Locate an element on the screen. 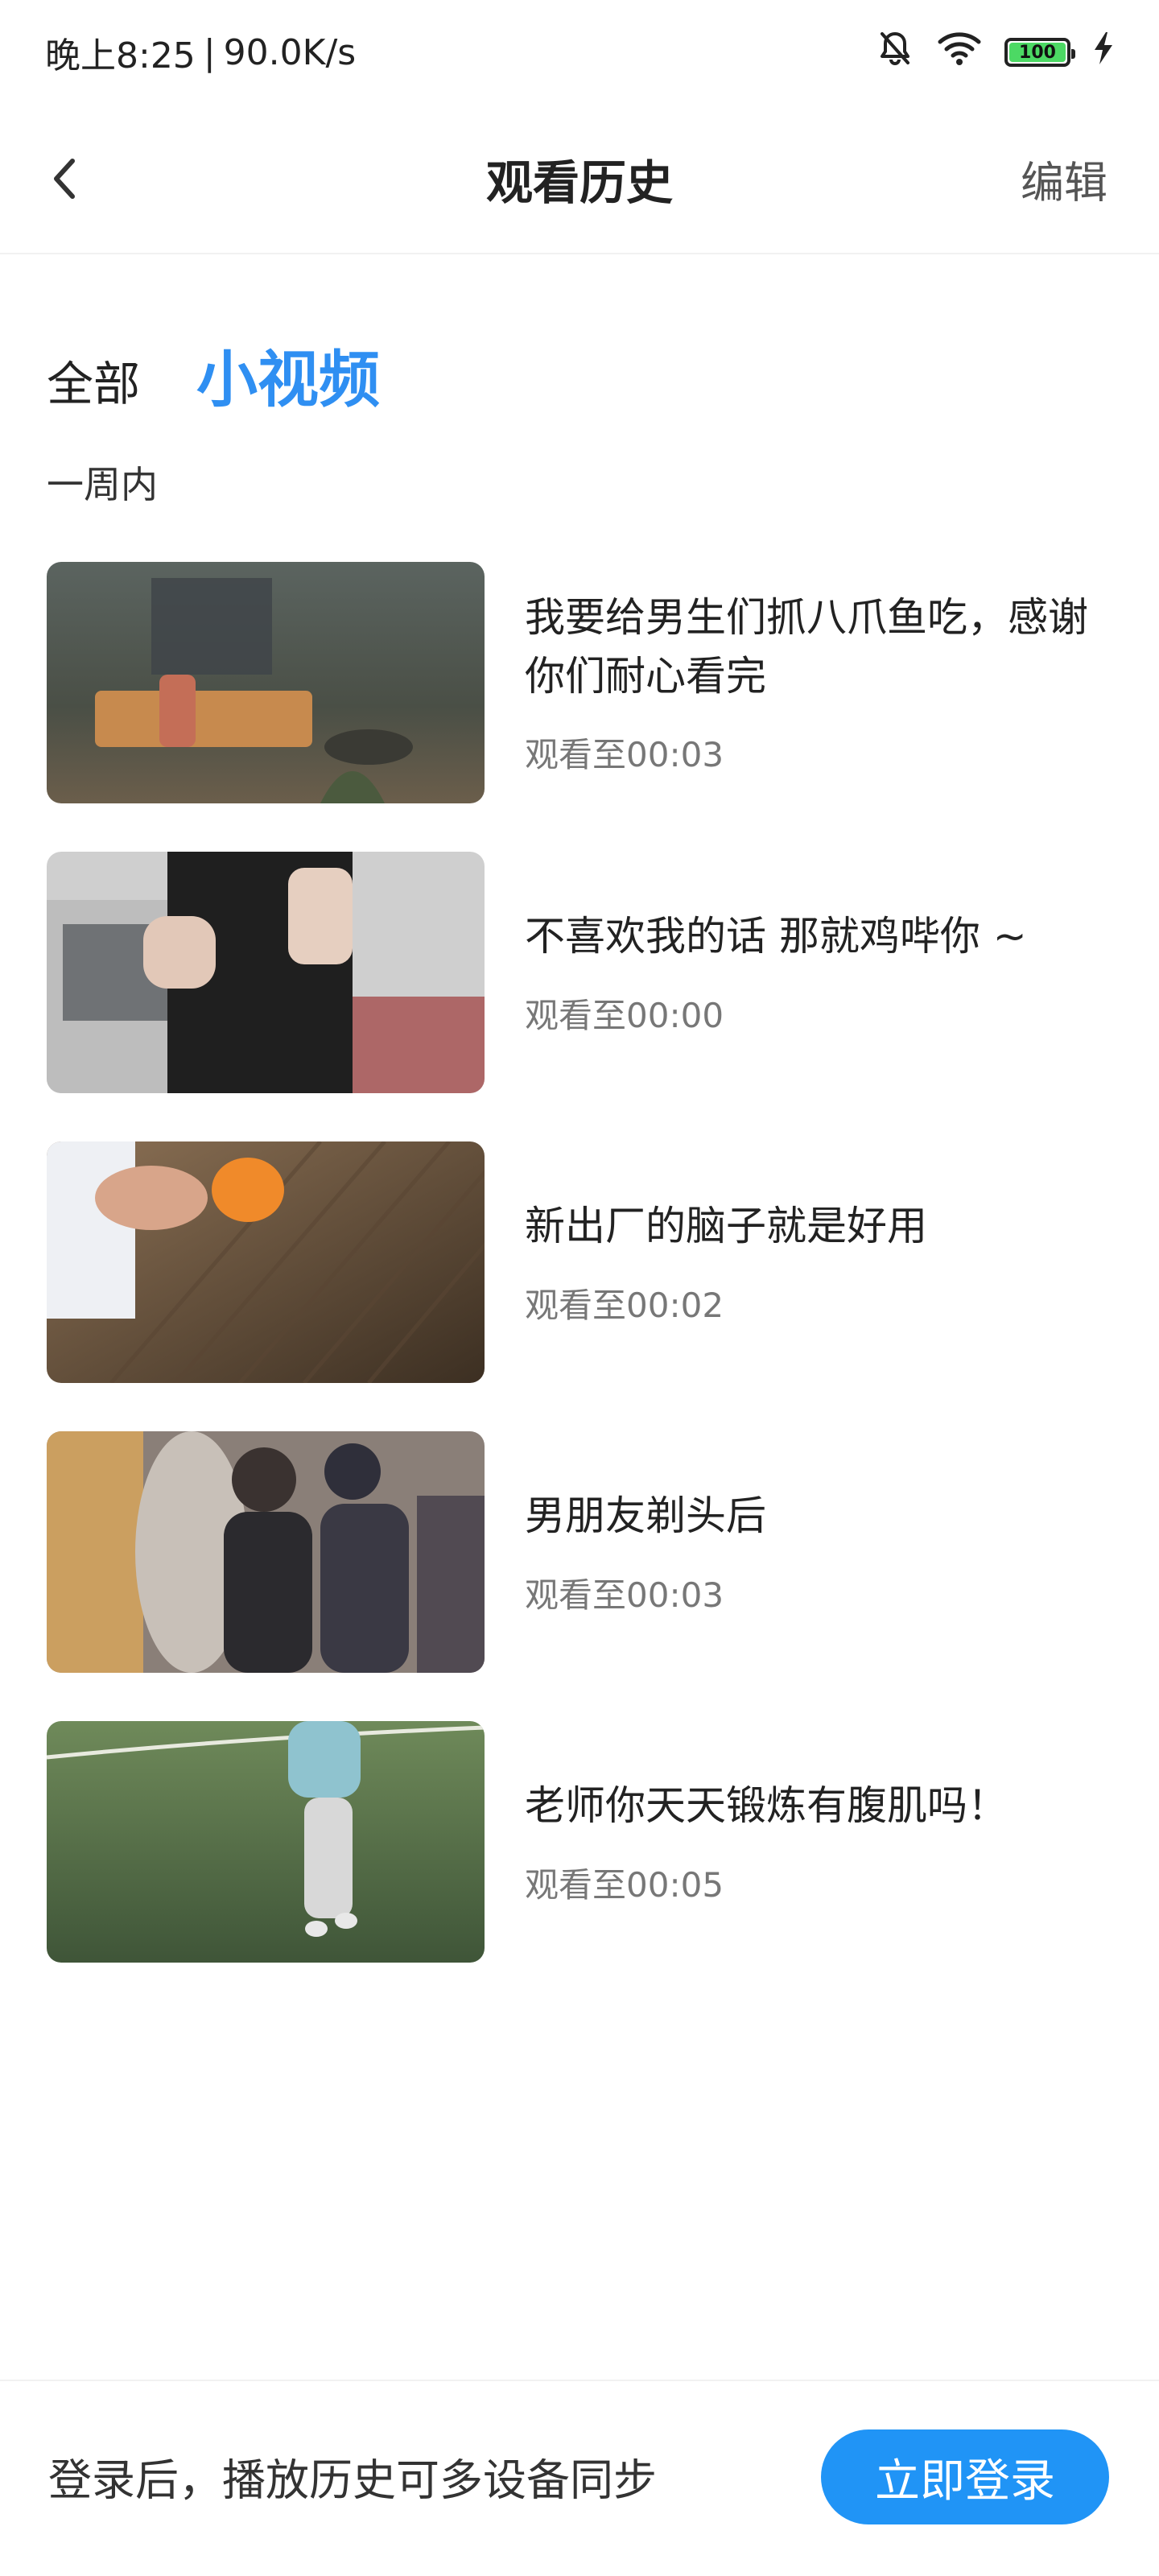  status-time: 晚上8:25 is located at coordinates (120, 55).